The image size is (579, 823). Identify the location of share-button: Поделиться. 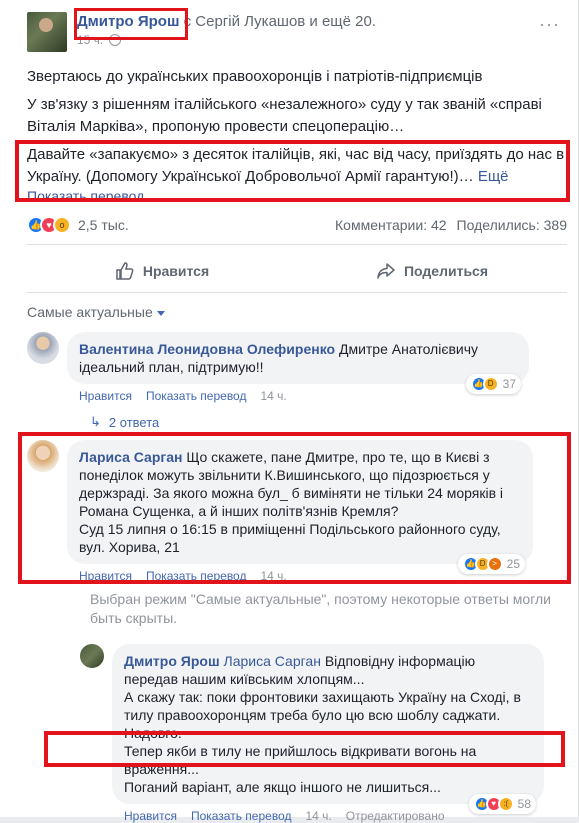
(432, 271).